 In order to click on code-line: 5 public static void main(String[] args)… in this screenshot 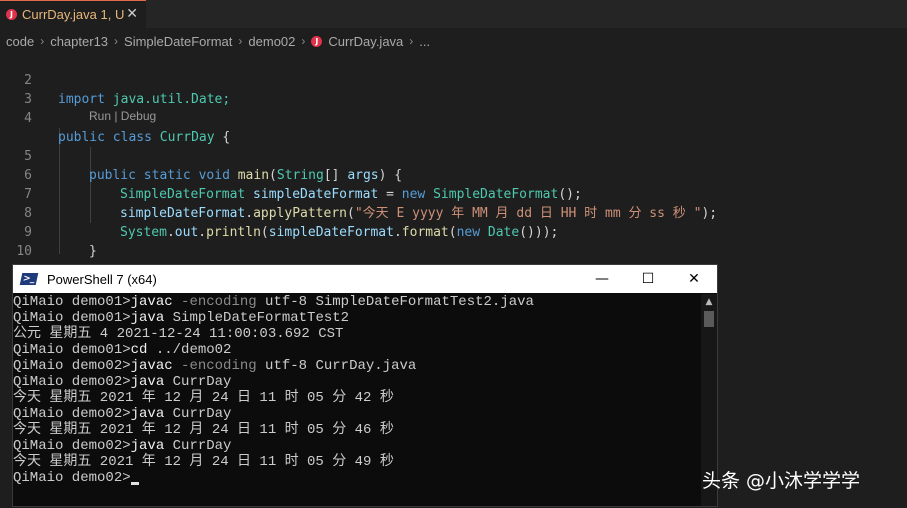, I will do `click(201, 155)`.